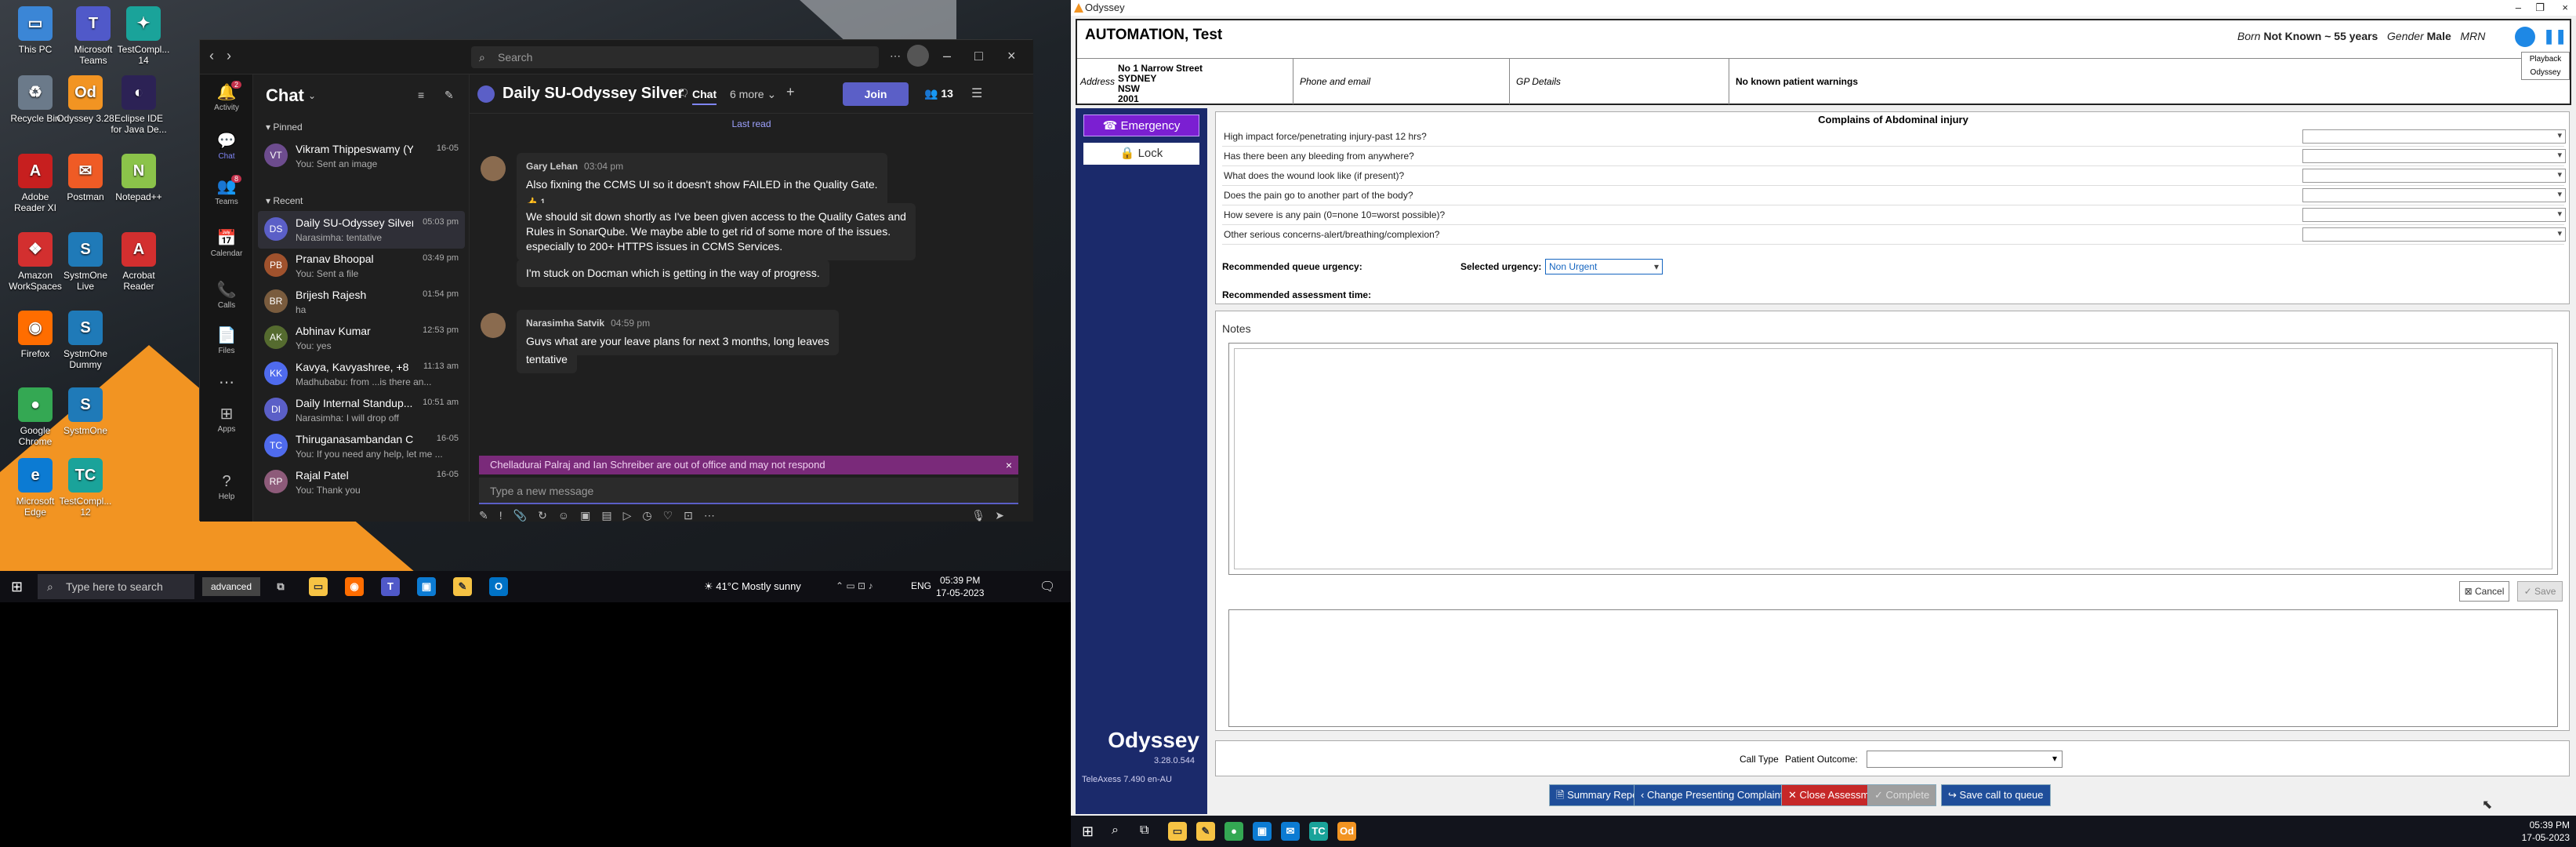 This screenshot has width=2576, height=847. Describe the element at coordinates (355, 586) in the screenshot. I see `firefox-icon: ◉` at that location.